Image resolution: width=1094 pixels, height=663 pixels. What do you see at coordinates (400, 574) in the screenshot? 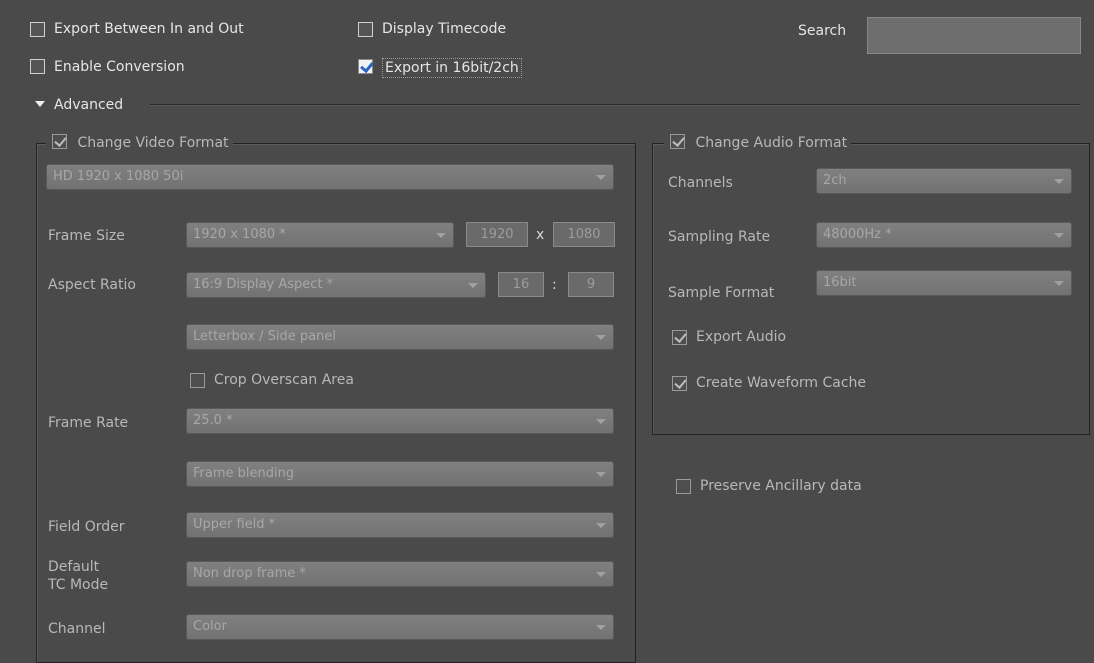
I see `default-tc-dropdown: Non drop frame *` at bounding box center [400, 574].